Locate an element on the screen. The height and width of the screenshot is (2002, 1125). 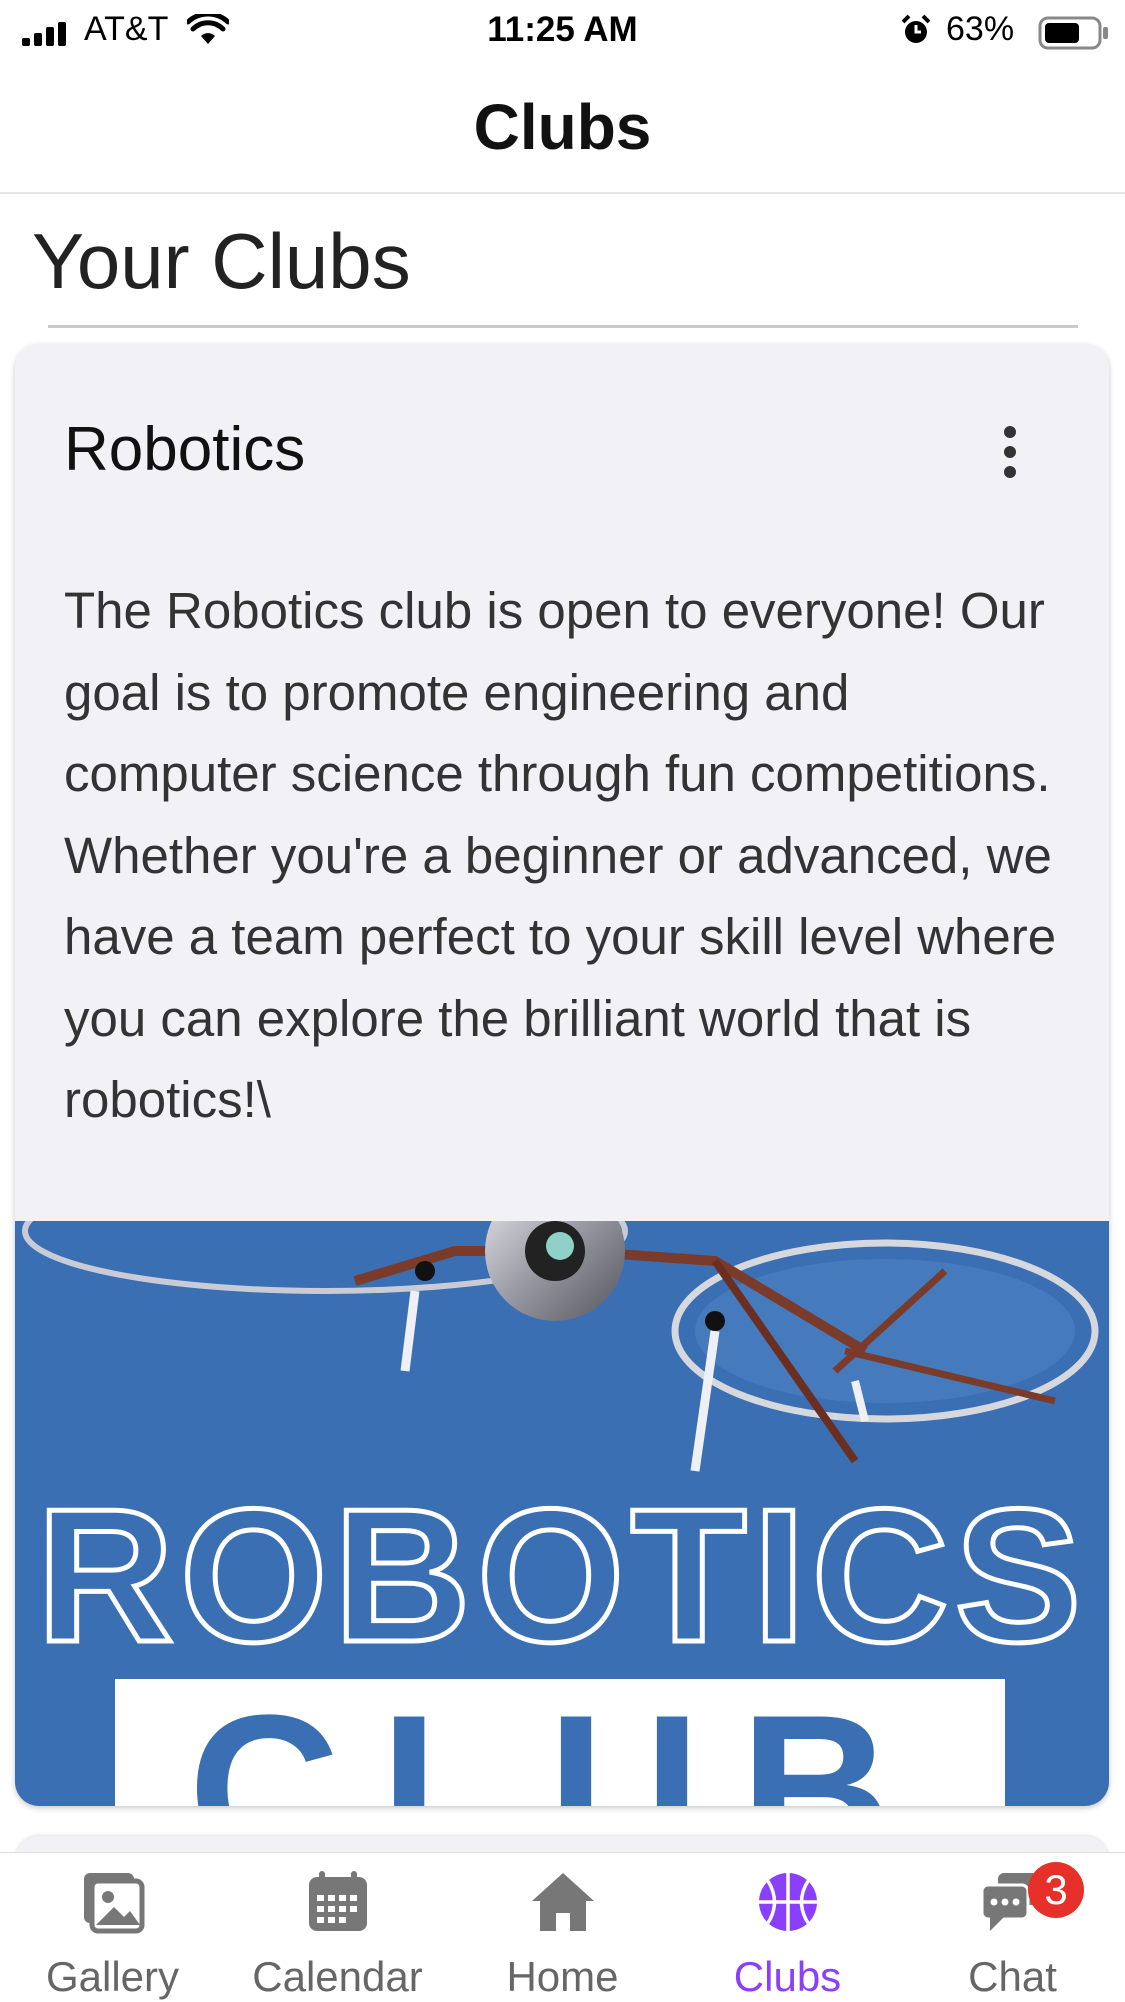
tab-label-chat: Chat is located at coordinates (1012, 1976).